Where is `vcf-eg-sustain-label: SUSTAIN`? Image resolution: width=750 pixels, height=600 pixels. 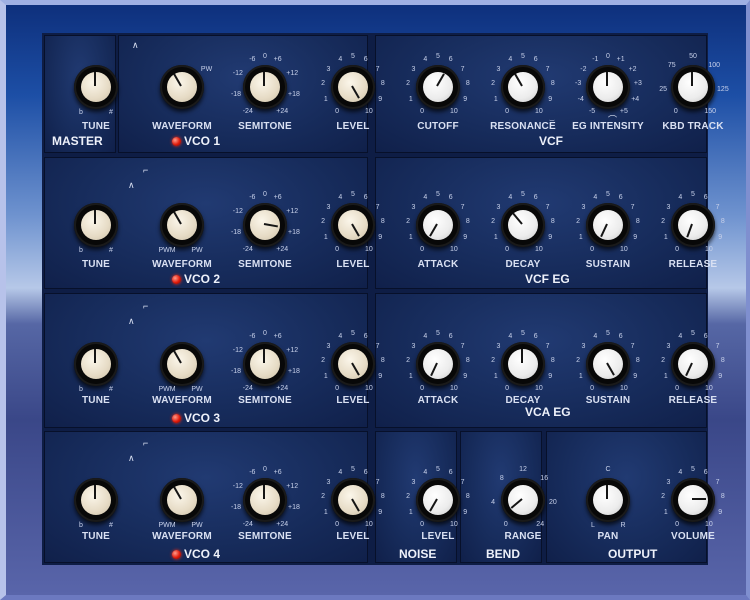 vcf-eg-sustain-label: SUSTAIN is located at coordinates (608, 264).